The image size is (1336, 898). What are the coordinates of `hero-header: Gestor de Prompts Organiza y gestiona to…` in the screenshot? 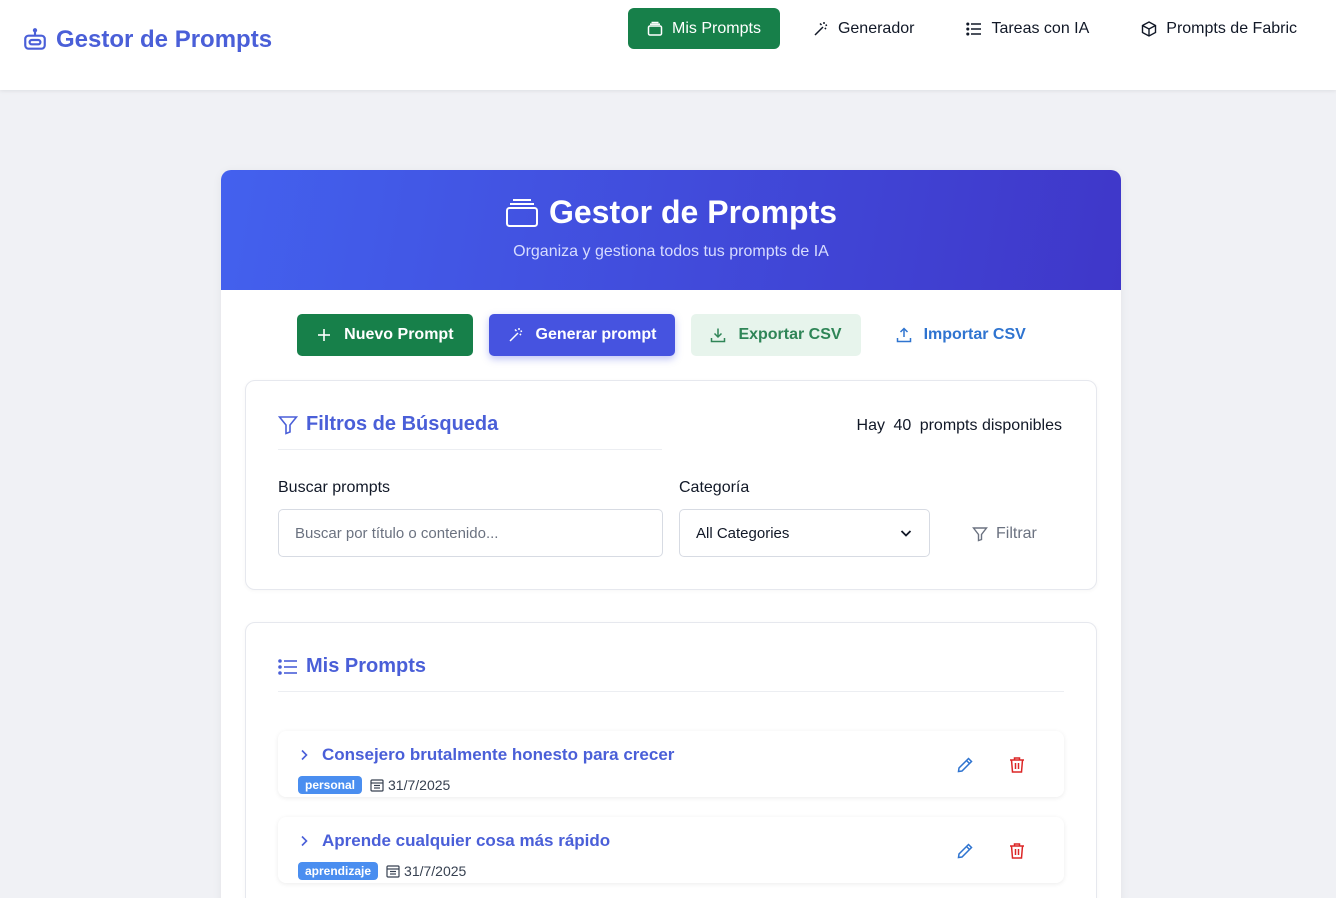 It's located at (671, 230).